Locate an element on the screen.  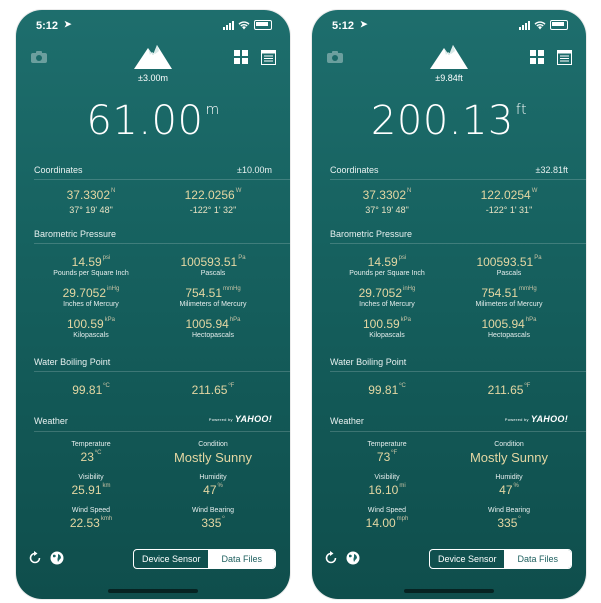
pascal-cell: 100593.51Pa Pascals is located at coordinates (213, 266).